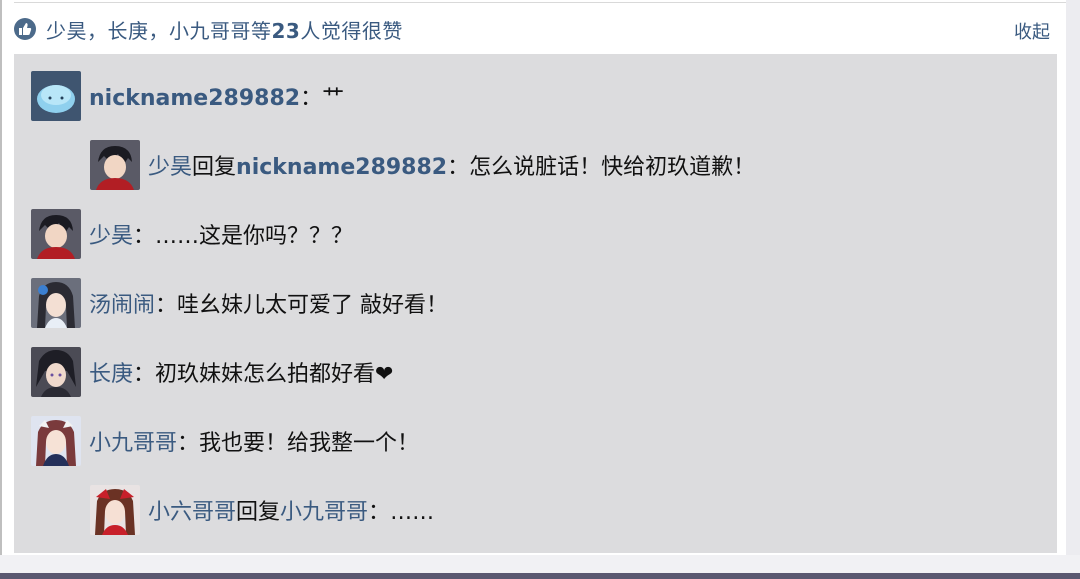 This screenshot has height=579, width=1080. Describe the element at coordinates (159, 31) in the screenshot. I see `likes-users: 少昊，长庚，小九哥哥等` at that location.